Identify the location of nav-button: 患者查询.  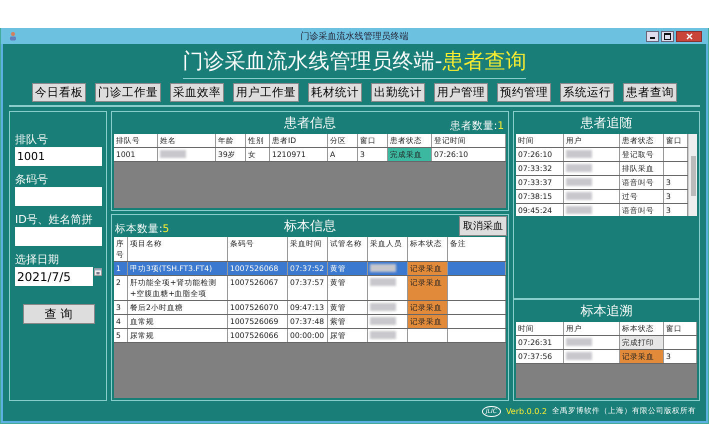
(650, 92).